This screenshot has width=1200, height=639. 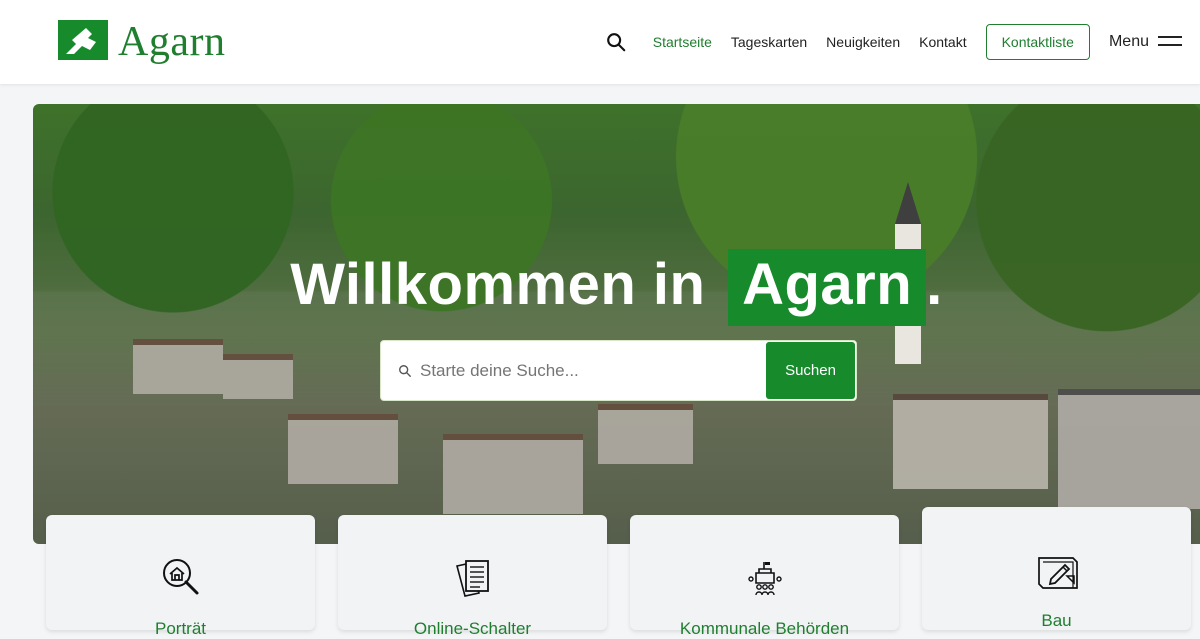 What do you see at coordinates (1037, 42) in the screenshot?
I see `contact-list-button: Kontaktliste` at bounding box center [1037, 42].